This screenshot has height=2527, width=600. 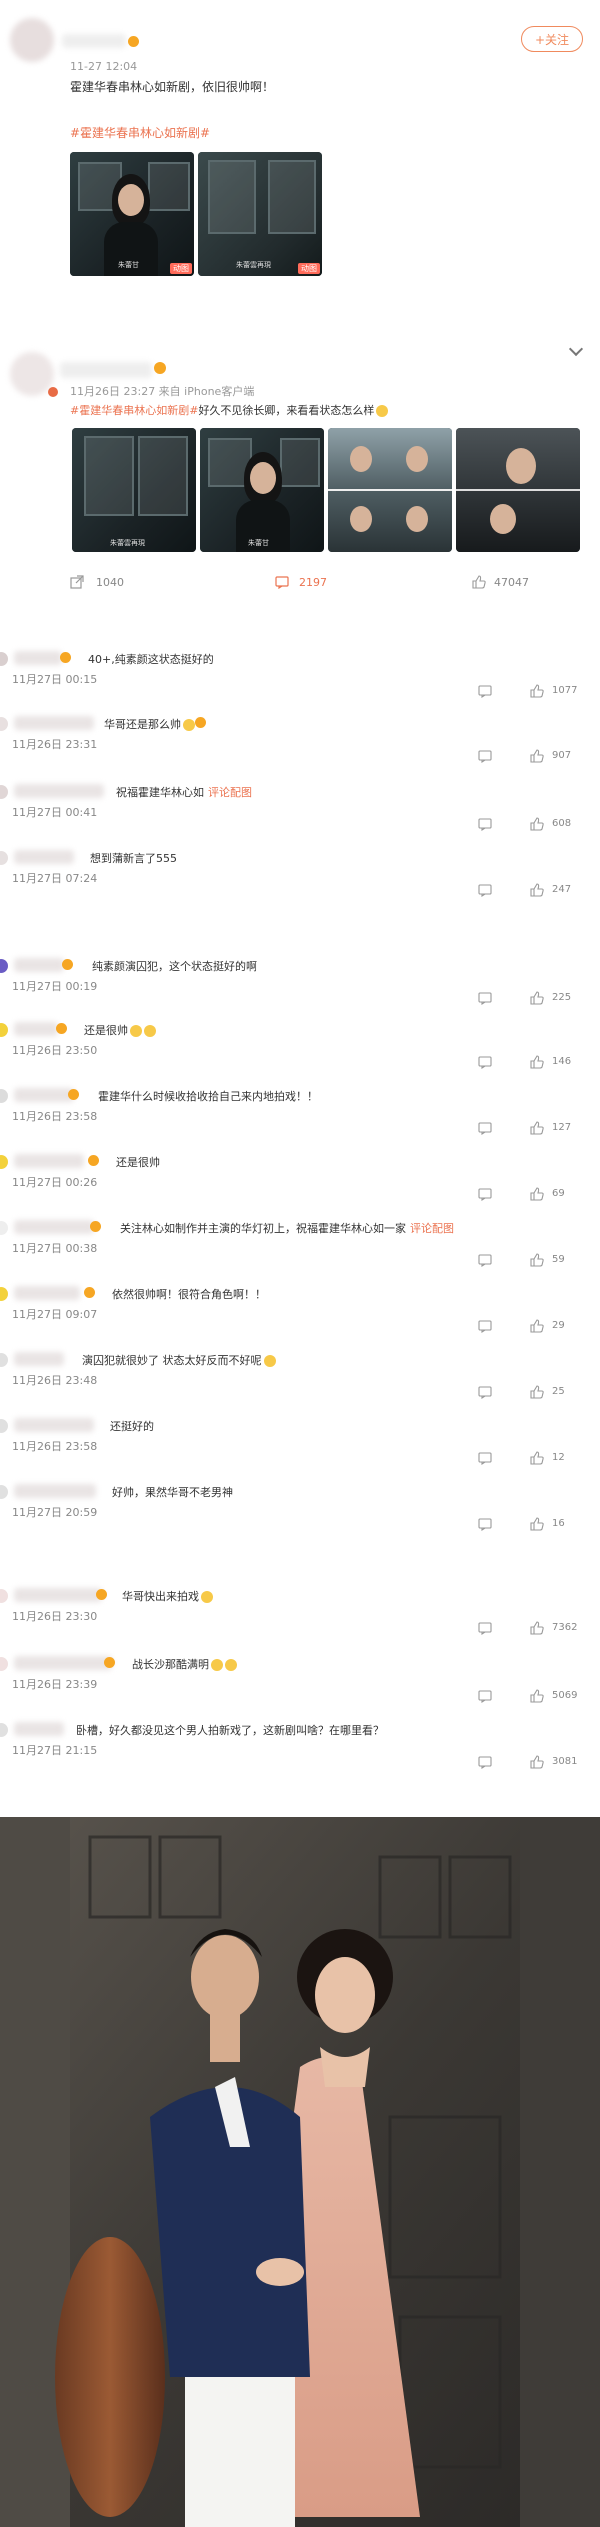 I want to click on comment-time: 11月27日 00:41, so click(x=55, y=812).